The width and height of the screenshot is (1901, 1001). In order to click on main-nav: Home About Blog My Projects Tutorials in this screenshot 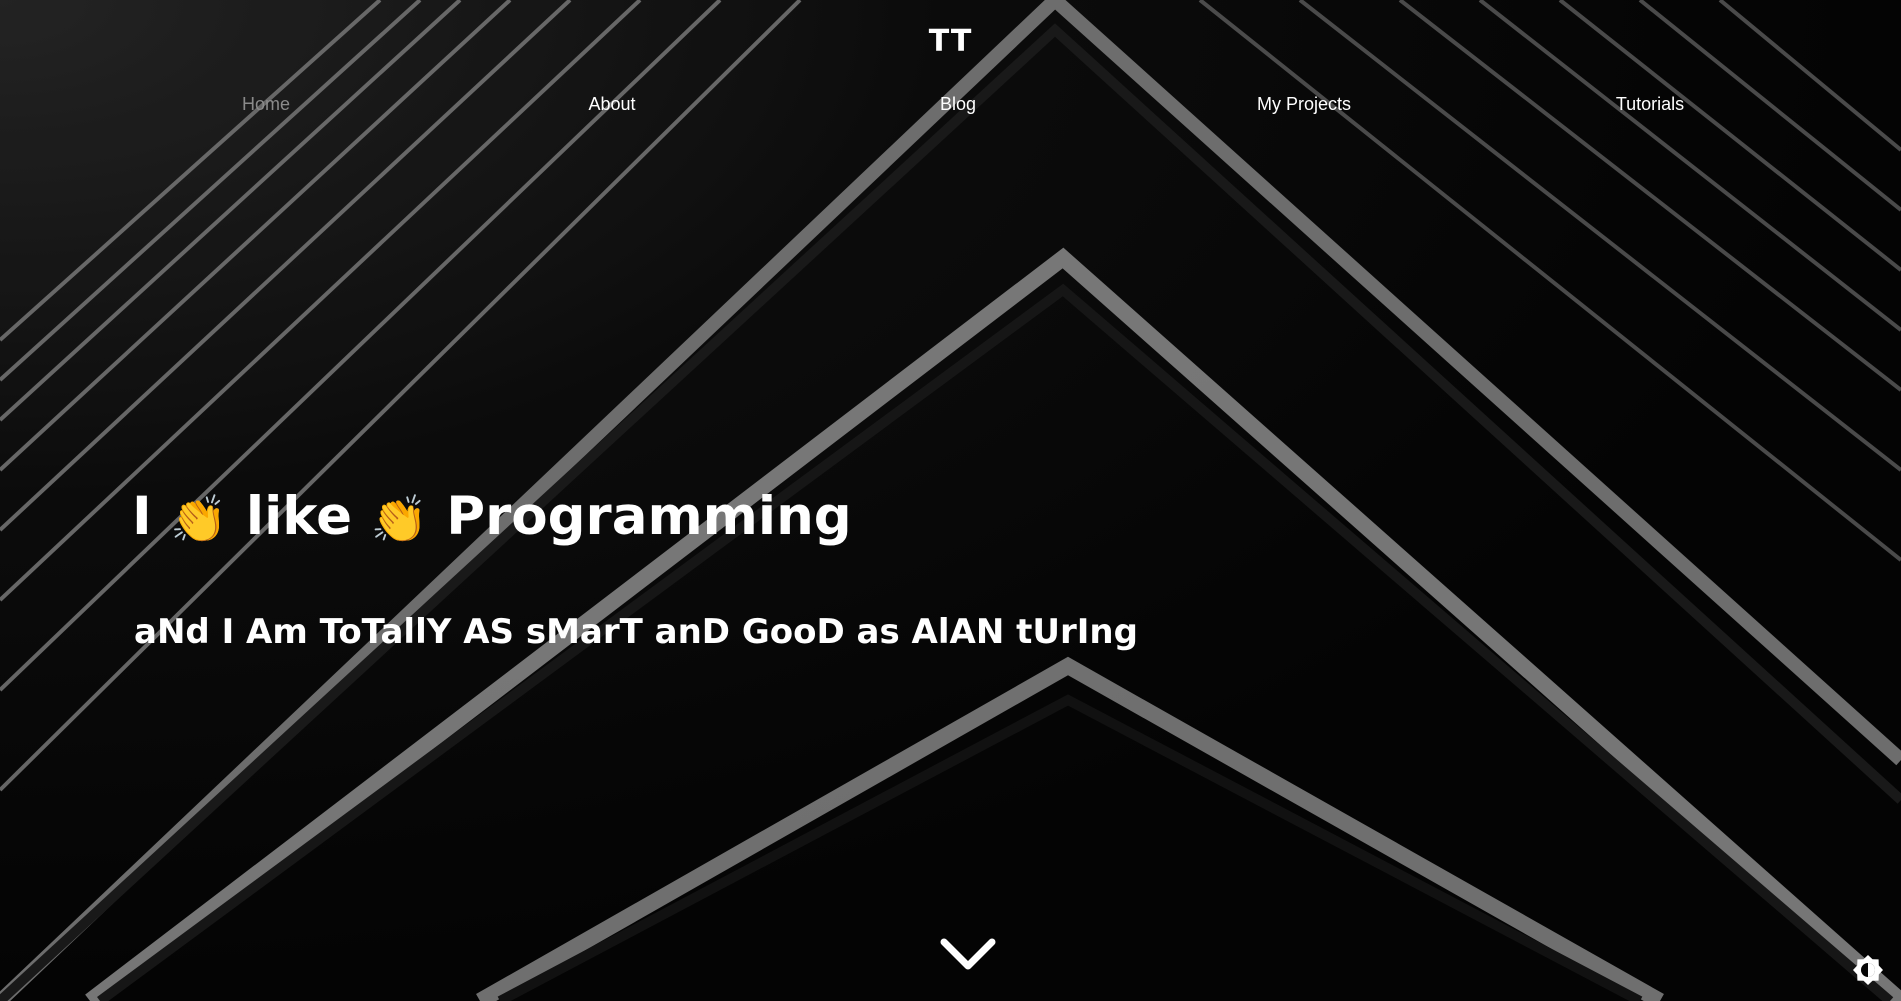, I will do `click(950, 106)`.